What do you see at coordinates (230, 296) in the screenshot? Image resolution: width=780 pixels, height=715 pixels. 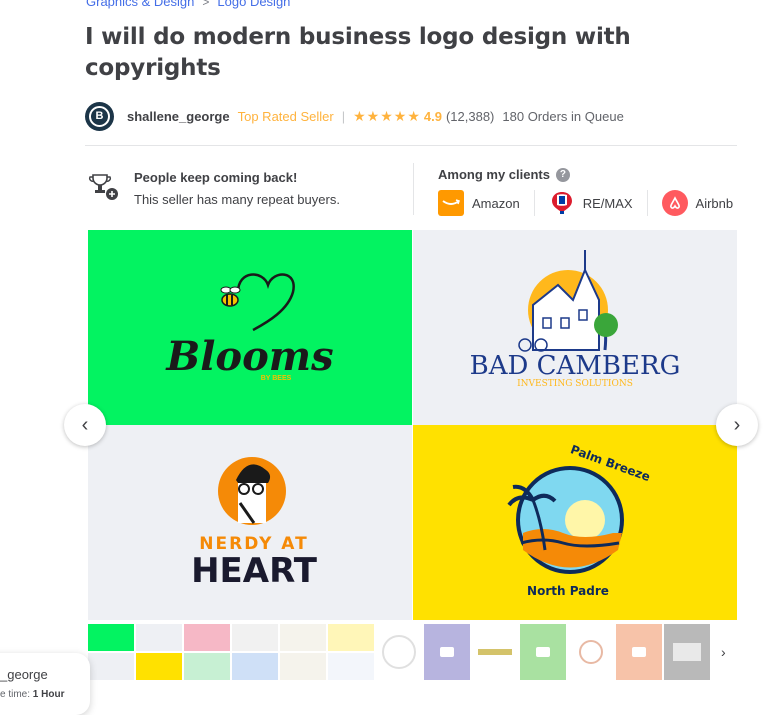 I see `bee-icon` at bounding box center [230, 296].